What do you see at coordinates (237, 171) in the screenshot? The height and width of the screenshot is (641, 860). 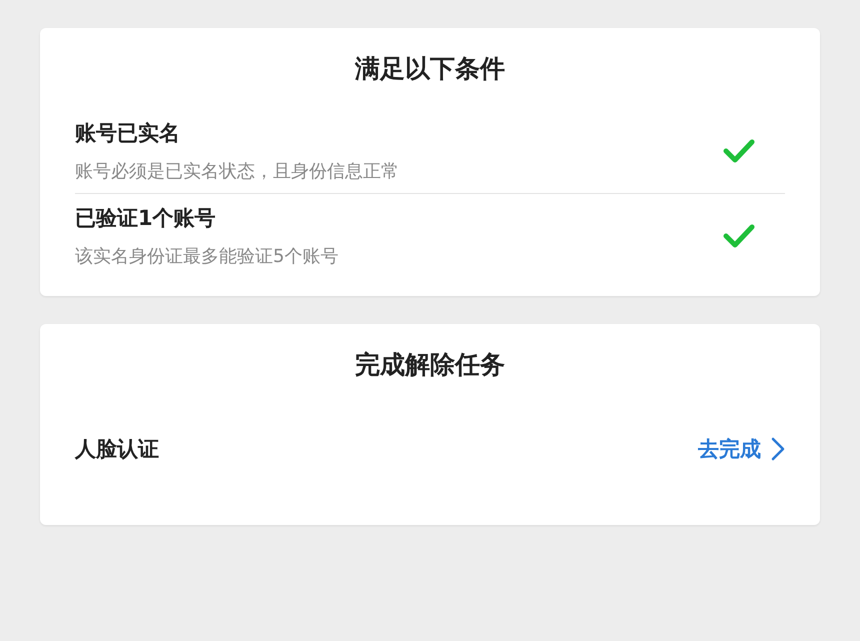 I see `condition-description: 账号必须是已实名状态，且身份信息正常` at bounding box center [237, 171].